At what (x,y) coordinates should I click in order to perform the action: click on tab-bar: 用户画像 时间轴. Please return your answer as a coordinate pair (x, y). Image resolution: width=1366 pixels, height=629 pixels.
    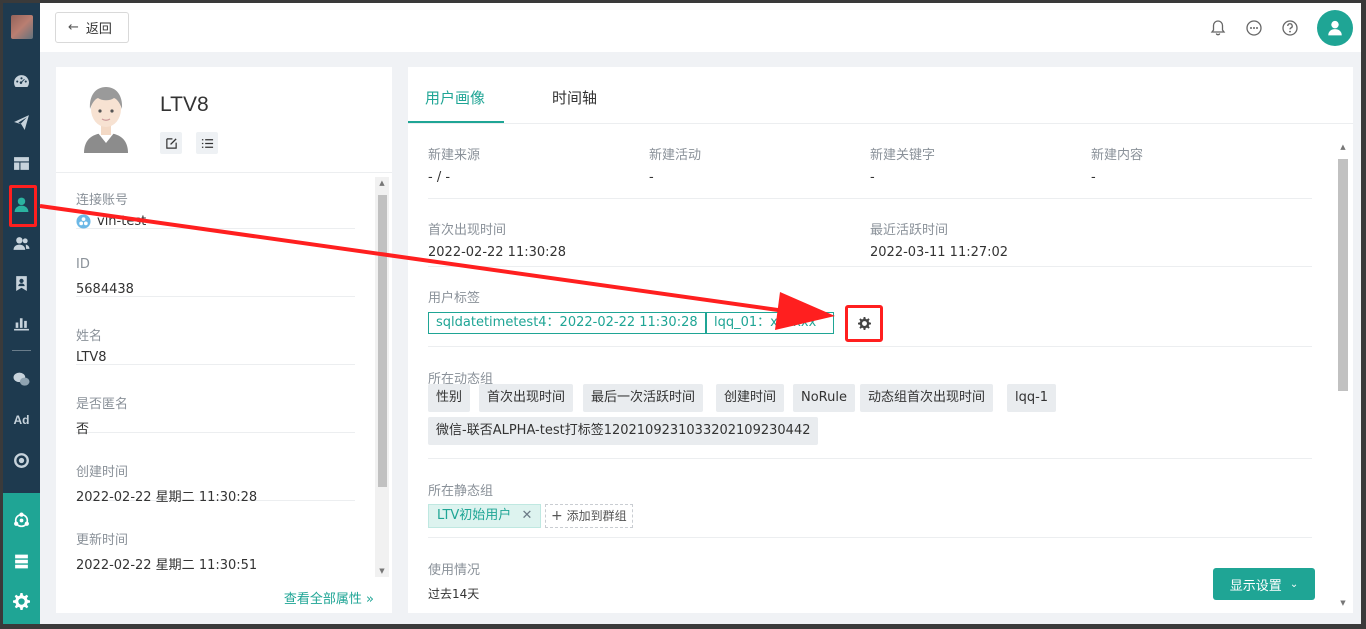
    Looking at the image, I should click on (880, 95).